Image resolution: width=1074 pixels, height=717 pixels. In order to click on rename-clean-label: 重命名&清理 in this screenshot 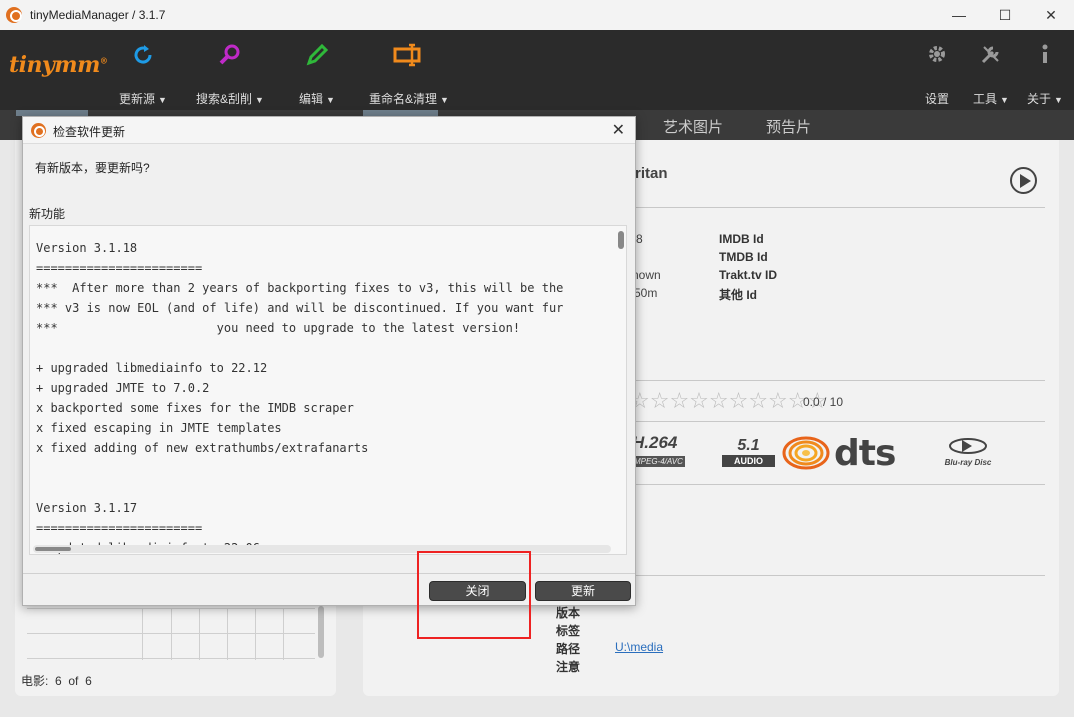, I will do `click(403, 99)`.